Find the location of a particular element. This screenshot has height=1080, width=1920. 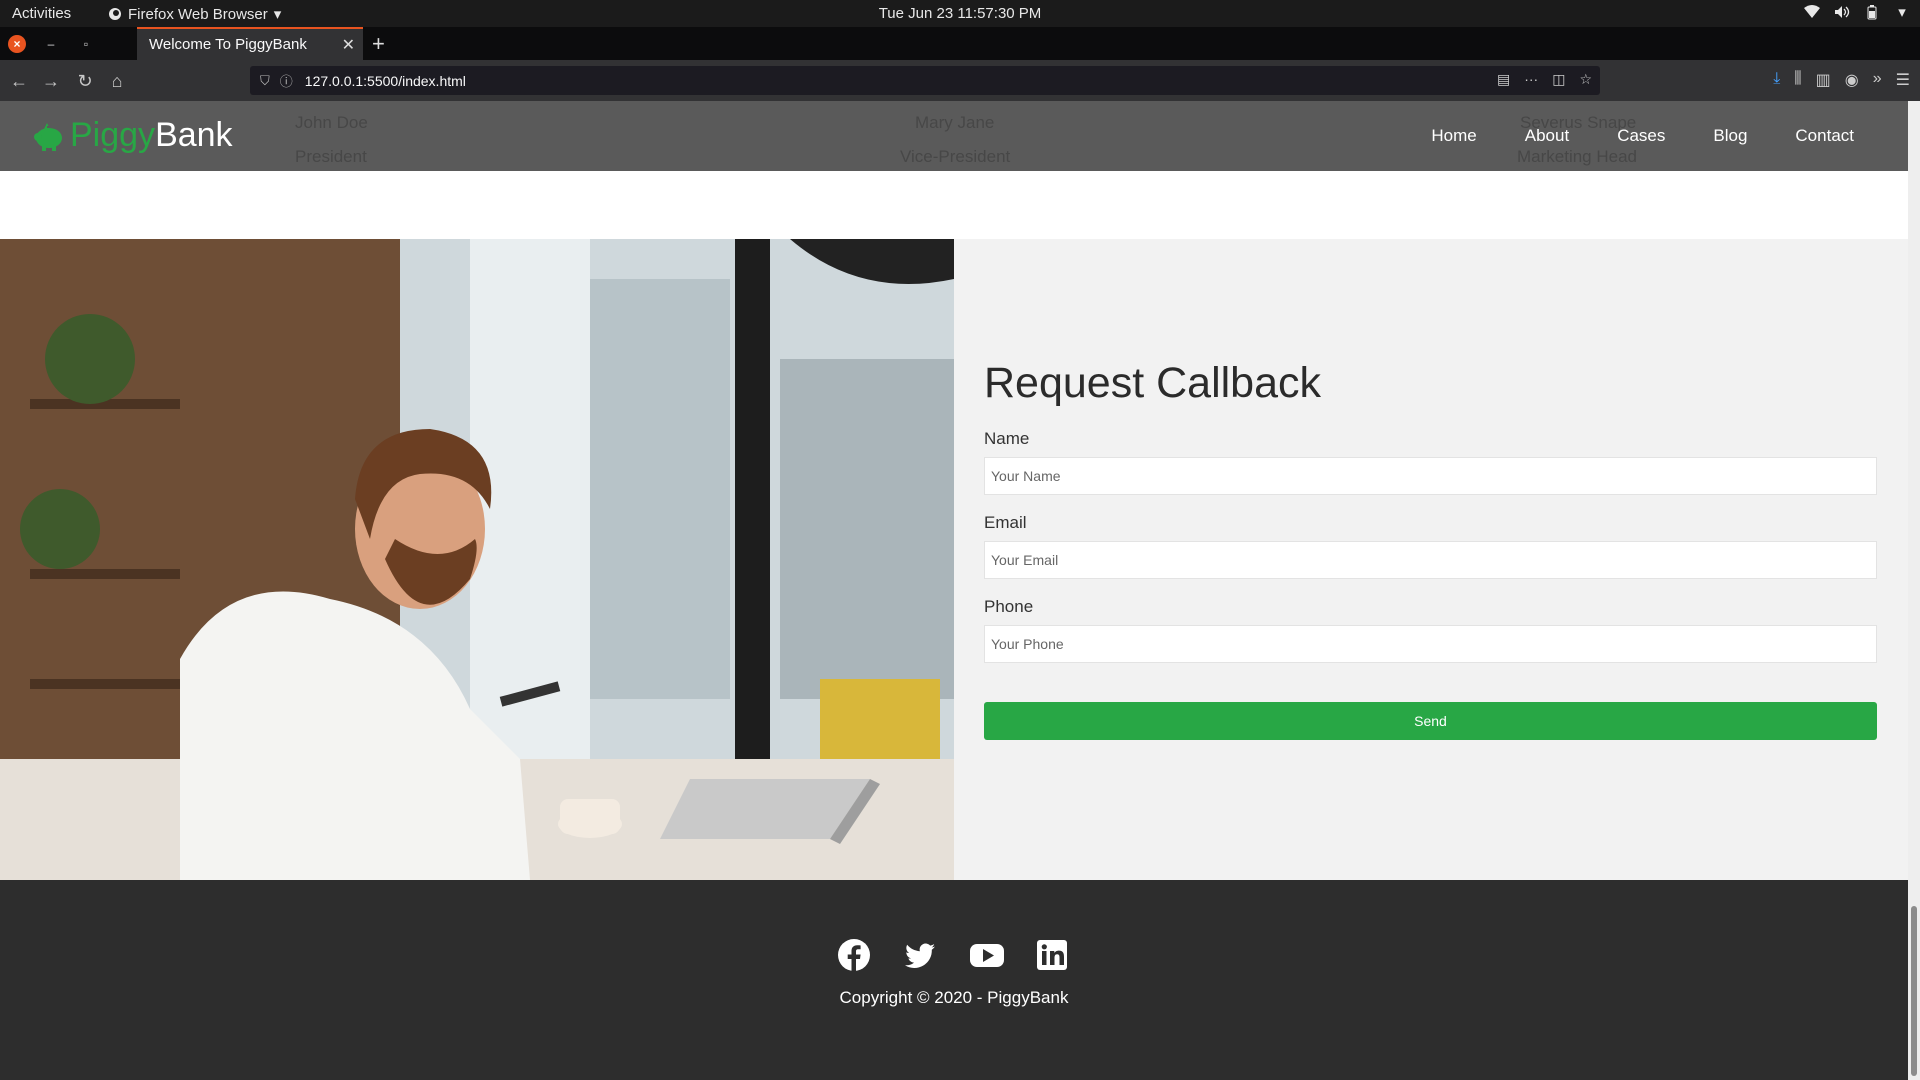

piggy-bank-icon is located at coordinates (48, 136).